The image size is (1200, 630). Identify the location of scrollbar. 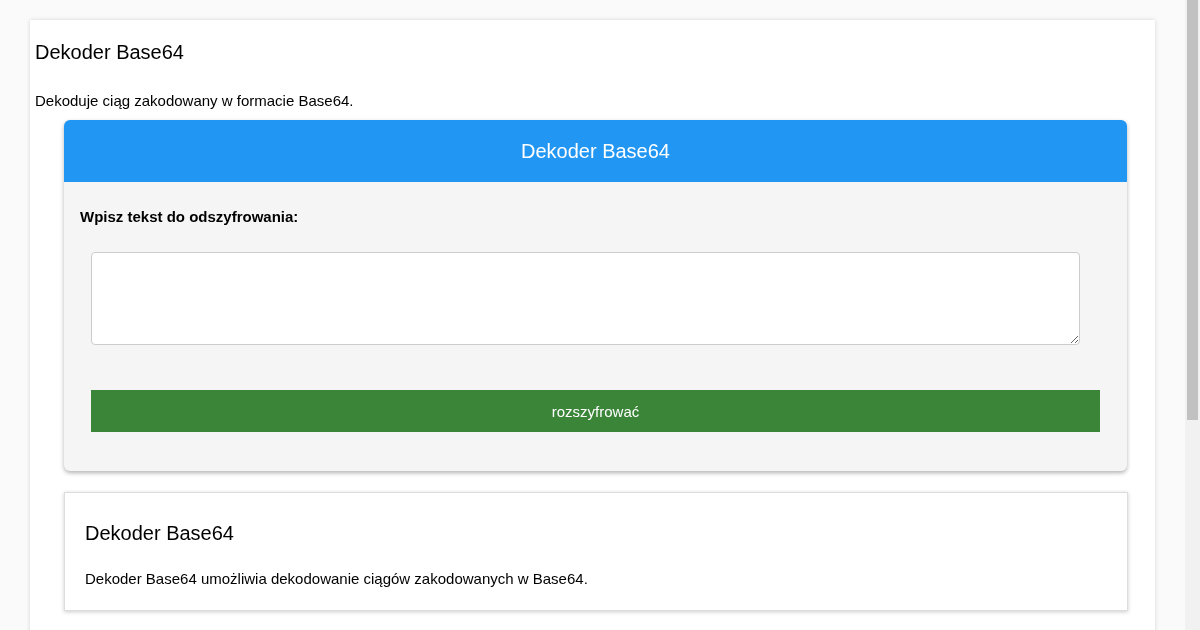
(1192, 315).